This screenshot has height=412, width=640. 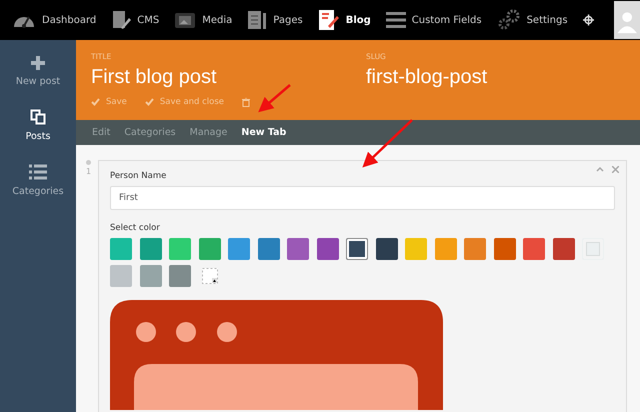 I want to click on trash-icon, so click(x=246, y=102).